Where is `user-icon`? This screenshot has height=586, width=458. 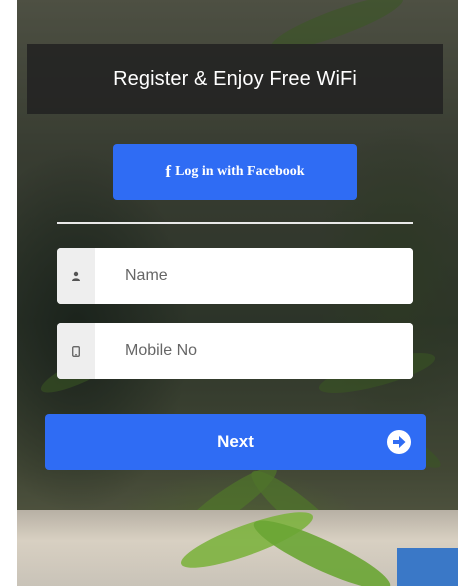
user-icon is located at coordinates (76, 276).